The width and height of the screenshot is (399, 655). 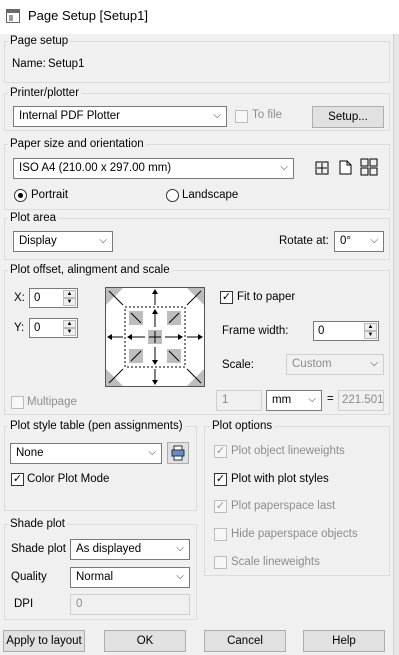 I want to click on printer-label: Printer/plotter, so click(x=45, y=93).